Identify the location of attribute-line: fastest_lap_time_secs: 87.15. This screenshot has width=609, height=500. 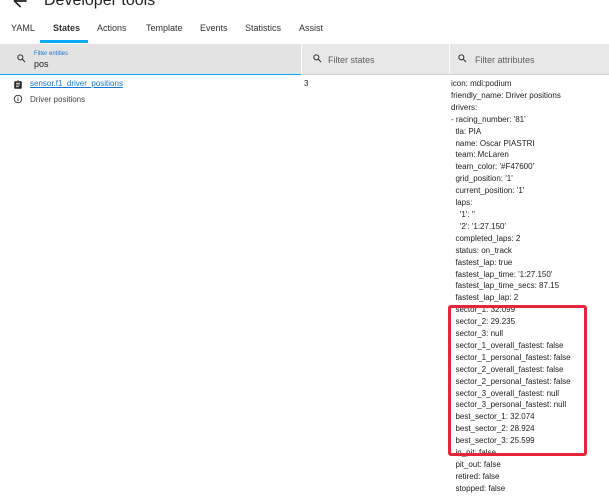
(505, 286).